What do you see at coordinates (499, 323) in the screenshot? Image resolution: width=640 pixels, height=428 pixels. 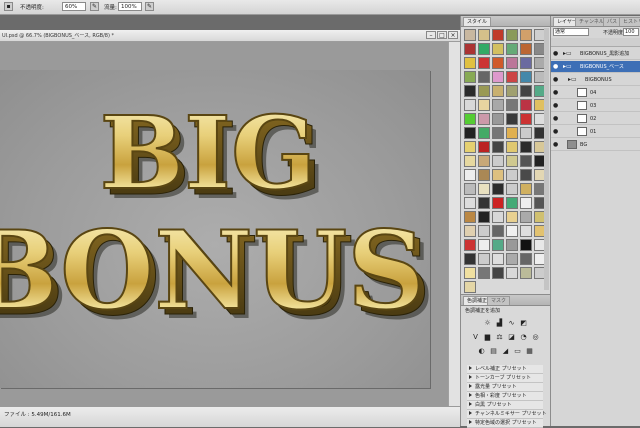 I see `levels-icon: ▟` at bounding box center [499, 323].